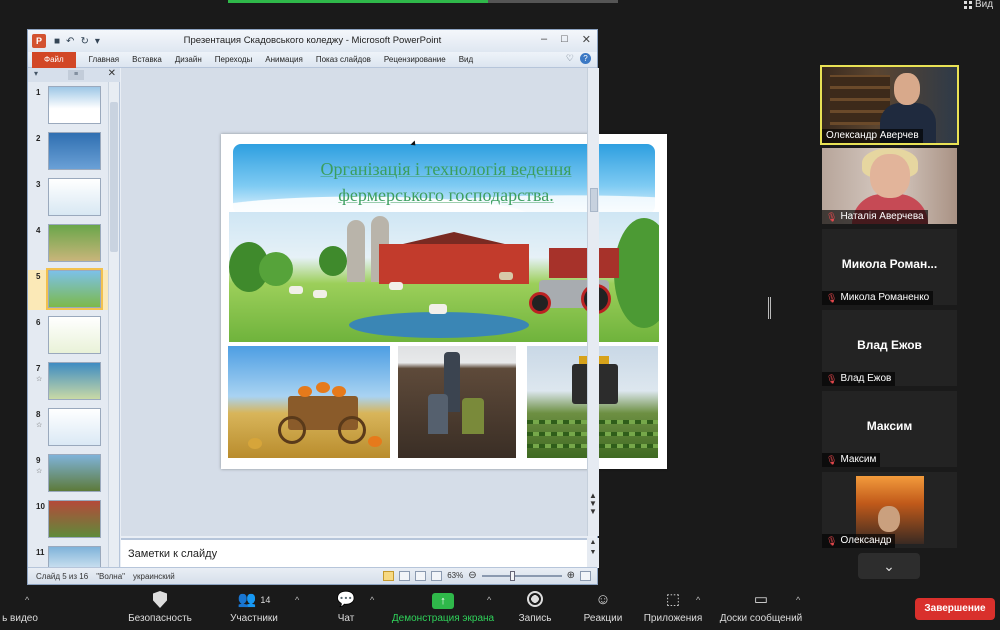 The height and width of the screenshot is (630, 1000). I want to click on shield-icon, so click(160, 599).